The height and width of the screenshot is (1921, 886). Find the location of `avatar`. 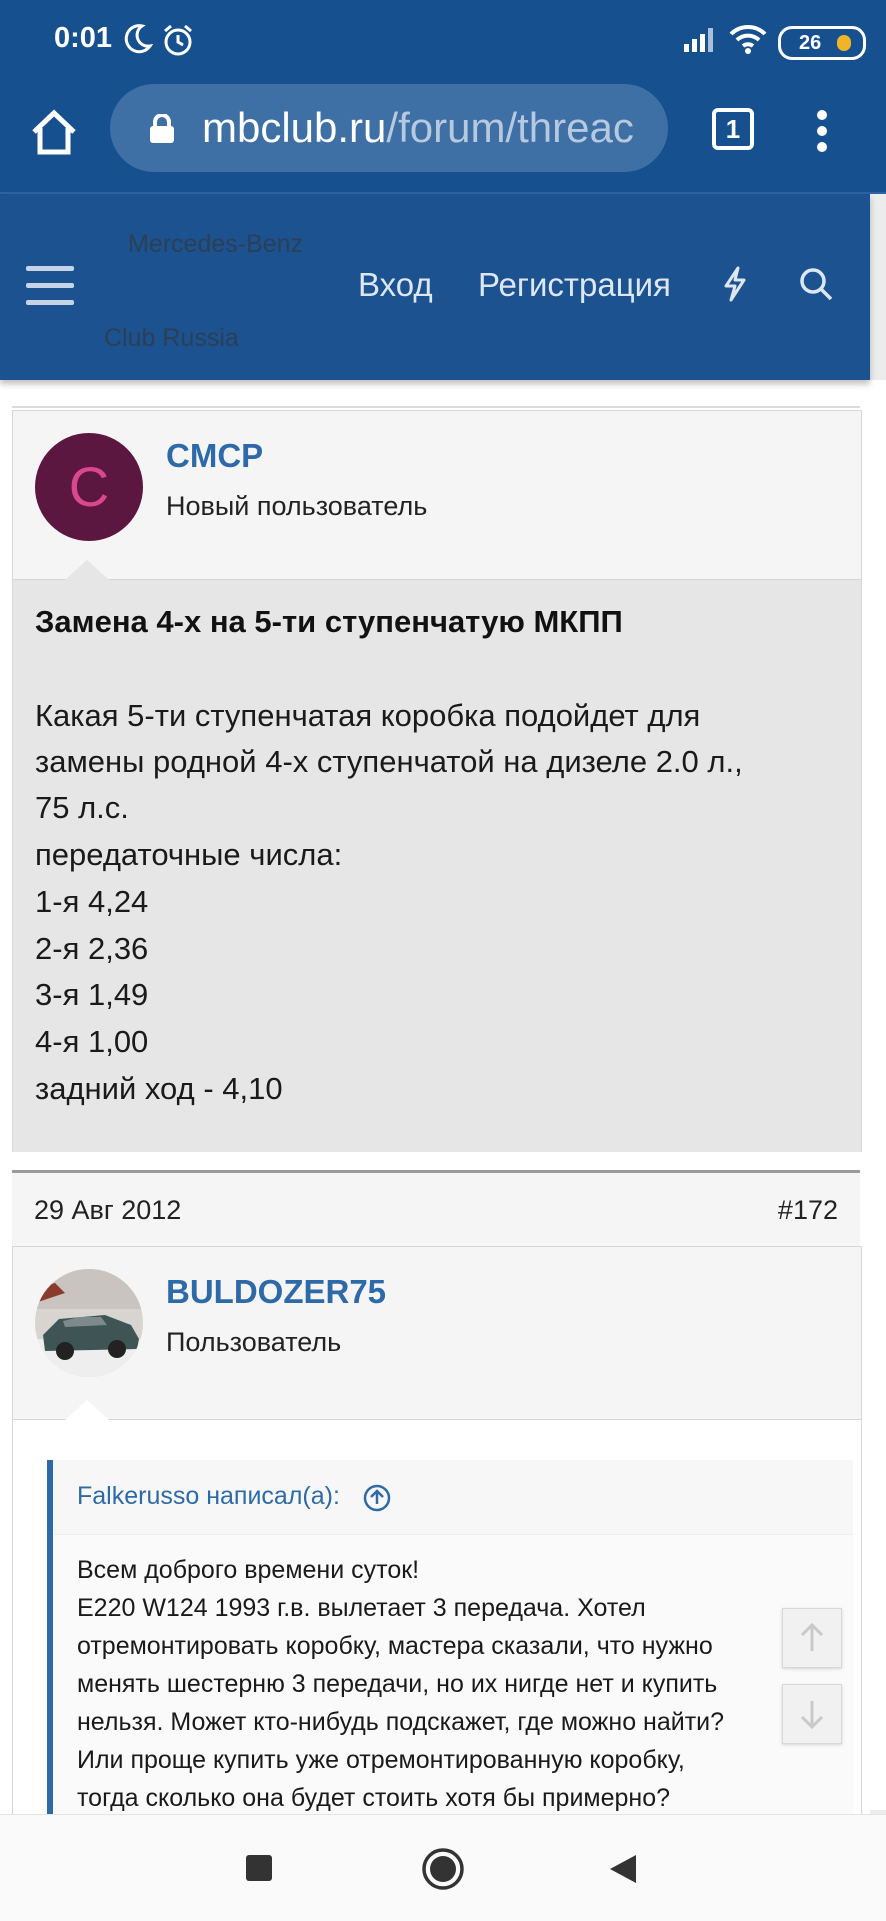

avatar is located at coordinates (89, 1323).